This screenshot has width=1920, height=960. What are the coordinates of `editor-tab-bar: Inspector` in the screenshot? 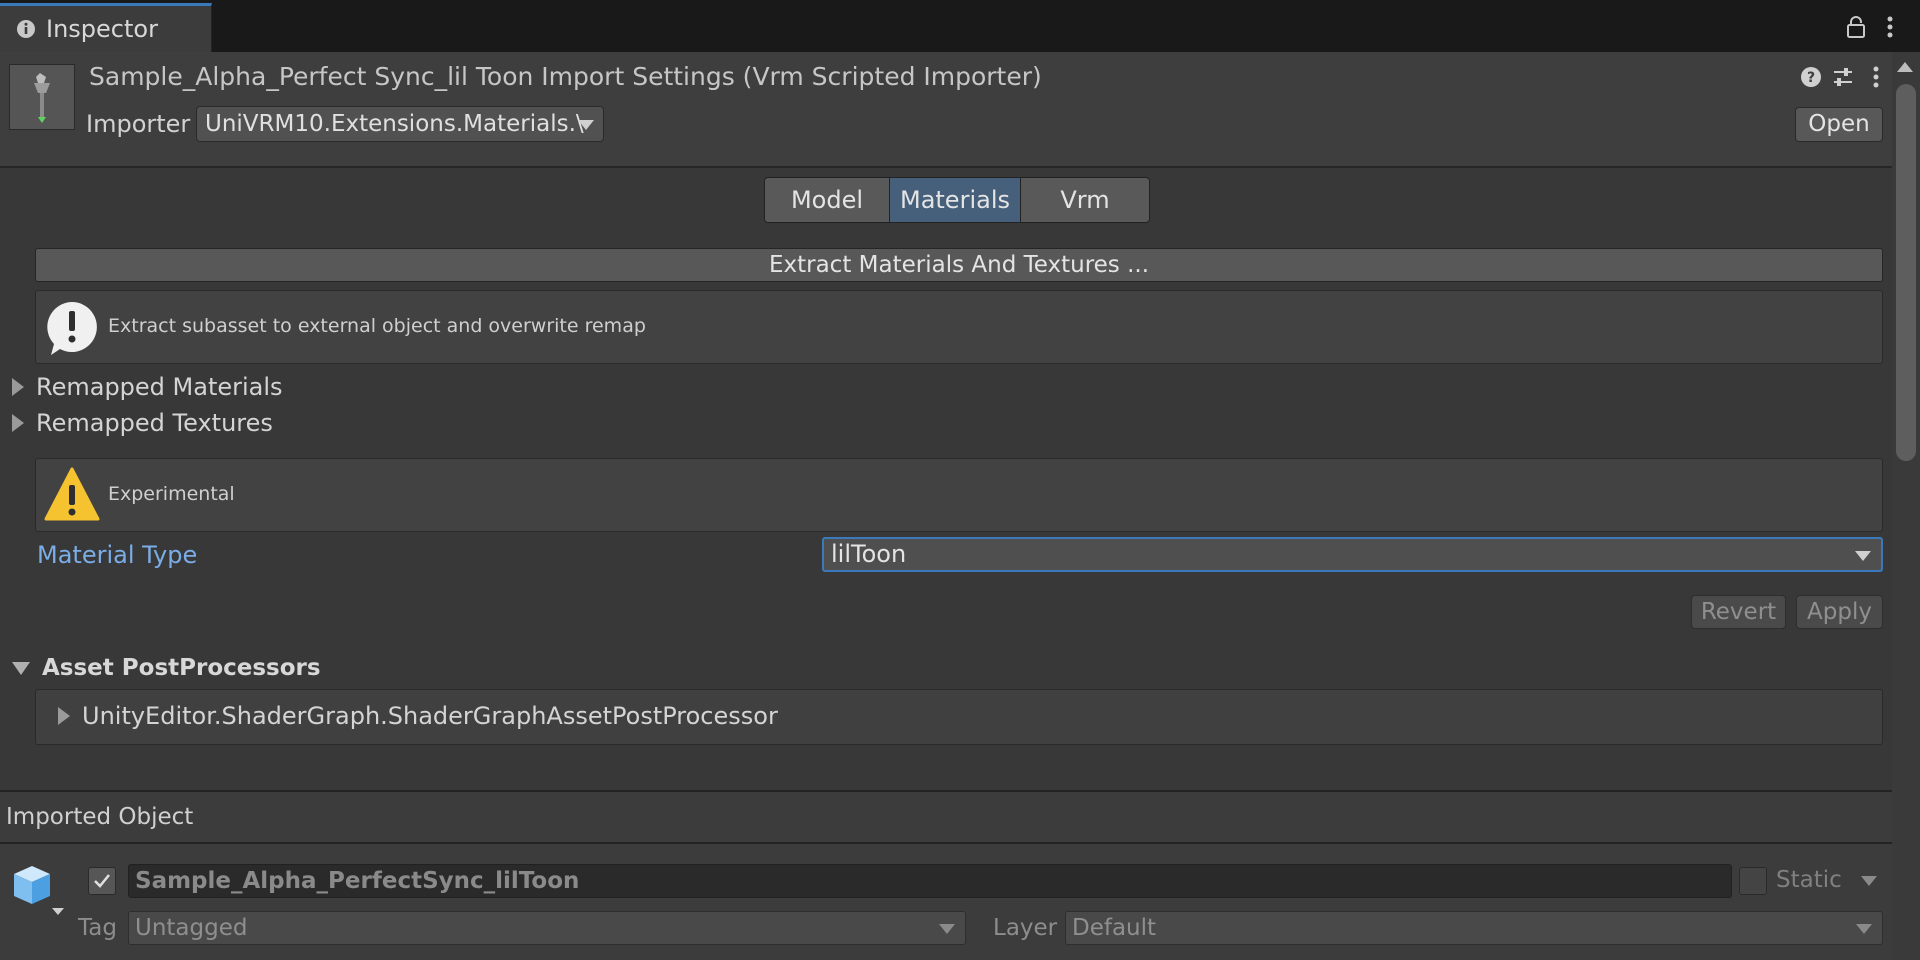 It's located at (960, 26).